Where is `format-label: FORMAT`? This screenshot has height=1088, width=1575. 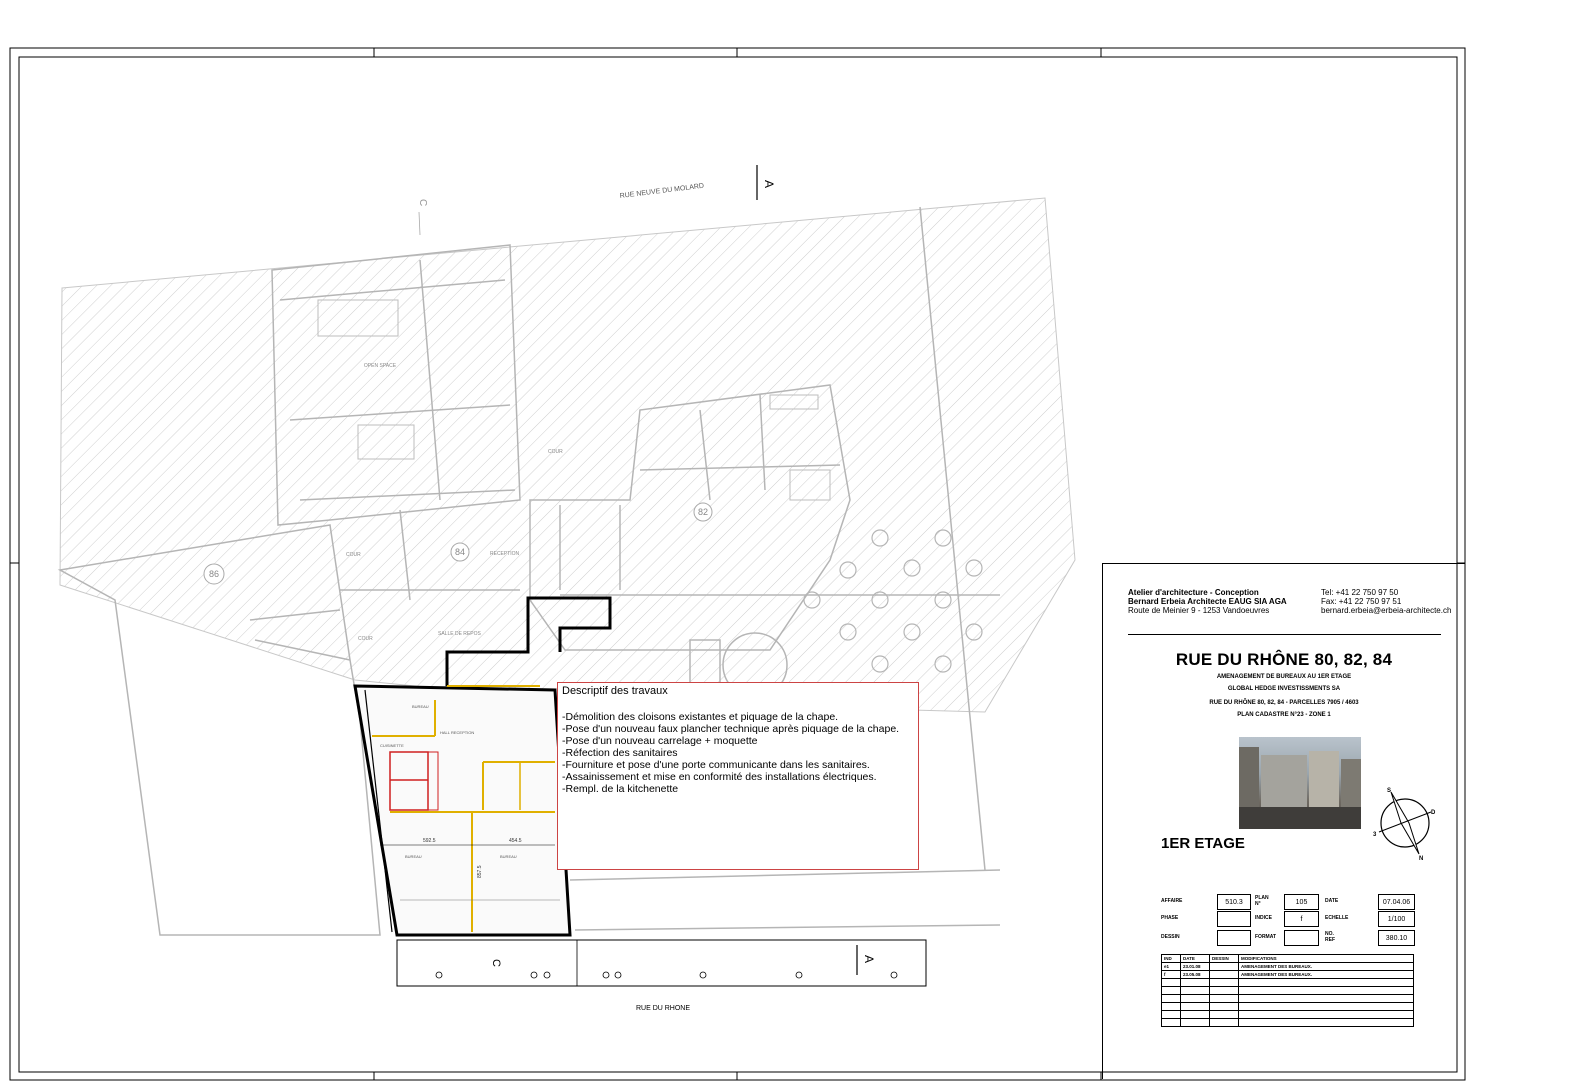 format-label: FORMAT is located at coordinates (1266, 937).